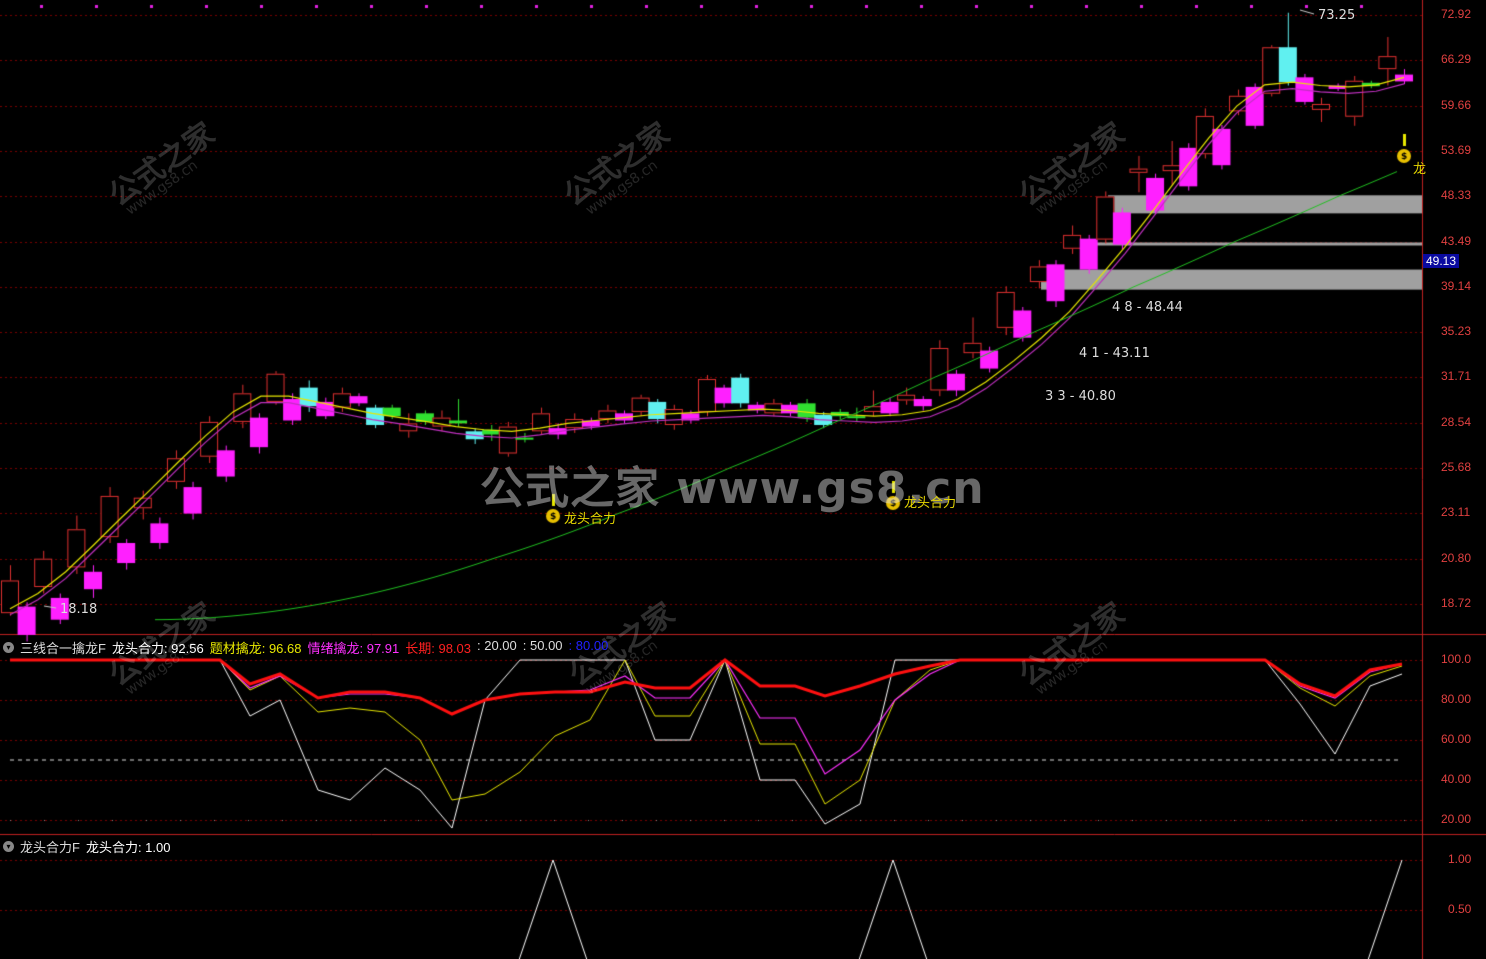 This screenshot has width=1486, height=959. I want to click on axis-tick-label: 60.00, so click(1456, 739).